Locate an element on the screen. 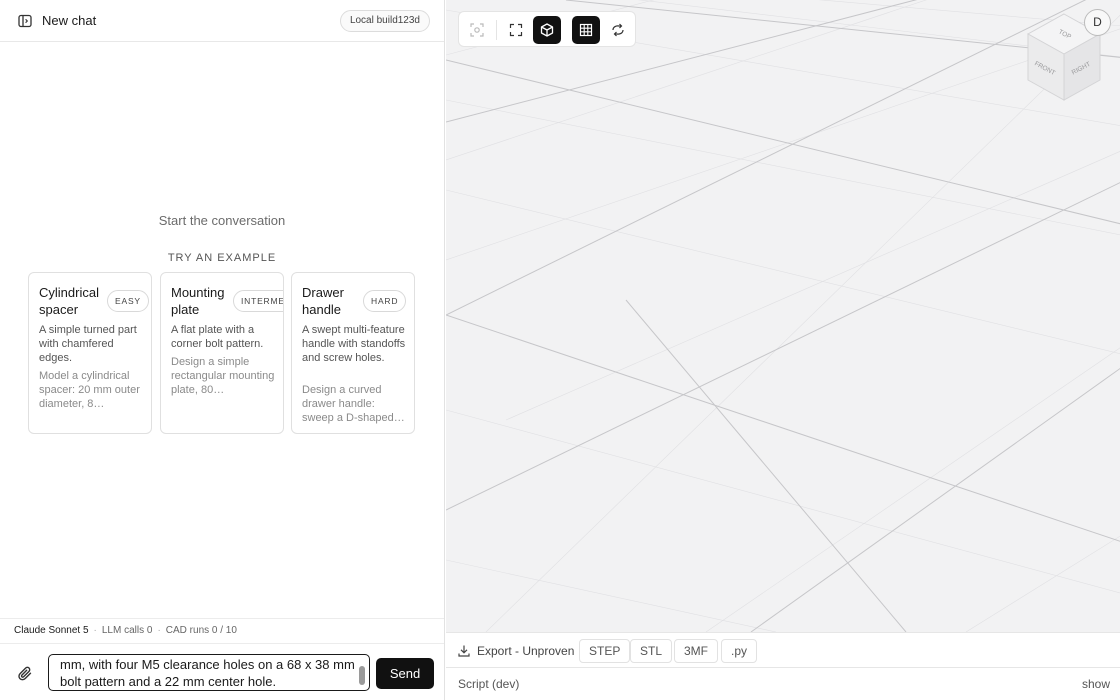  backend-badge: Local build123d is located at coordinates (384, 21).